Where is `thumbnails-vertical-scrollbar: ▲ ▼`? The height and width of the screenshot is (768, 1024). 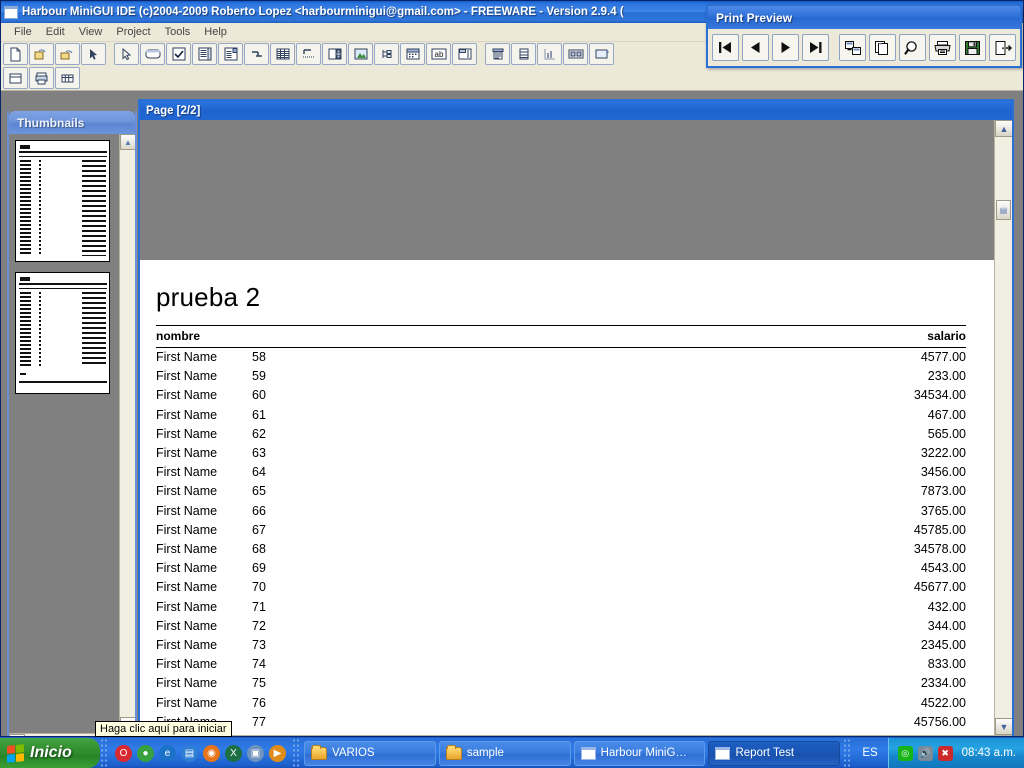
thumbnails-vertical-scrollbar: ▲ ▼ is located at coordinates (127, 433).